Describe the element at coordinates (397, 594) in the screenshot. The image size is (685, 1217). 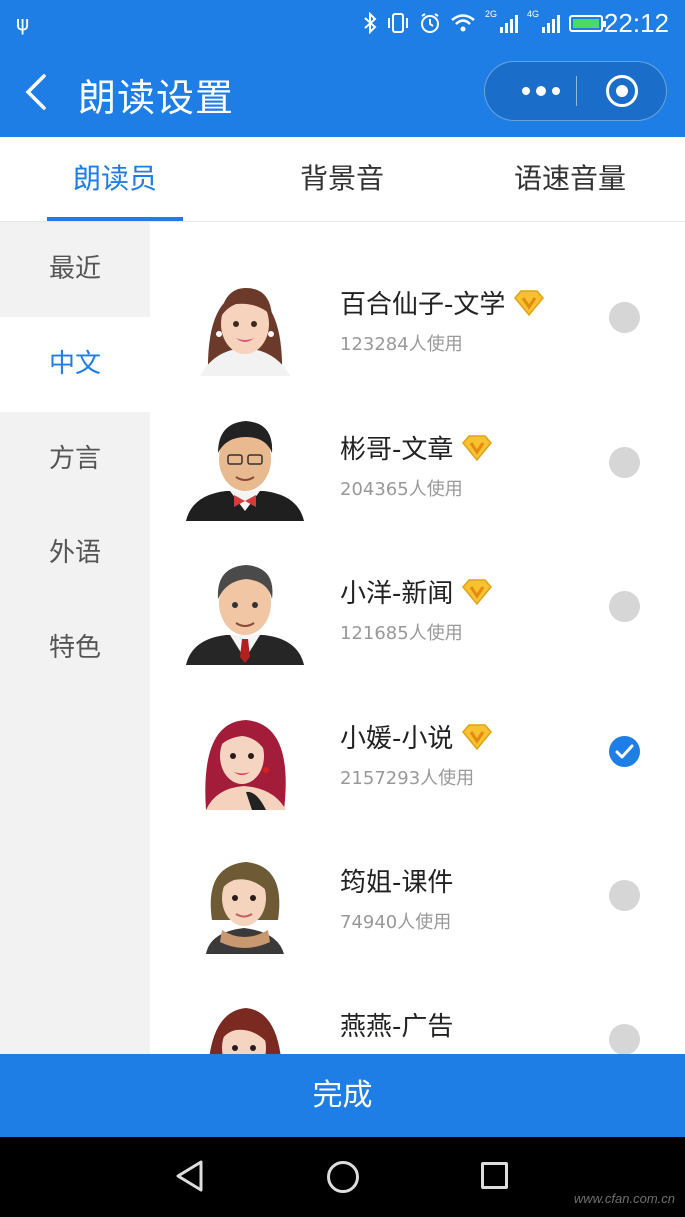
I see `reader-name: 小洋-新闻` at that location.